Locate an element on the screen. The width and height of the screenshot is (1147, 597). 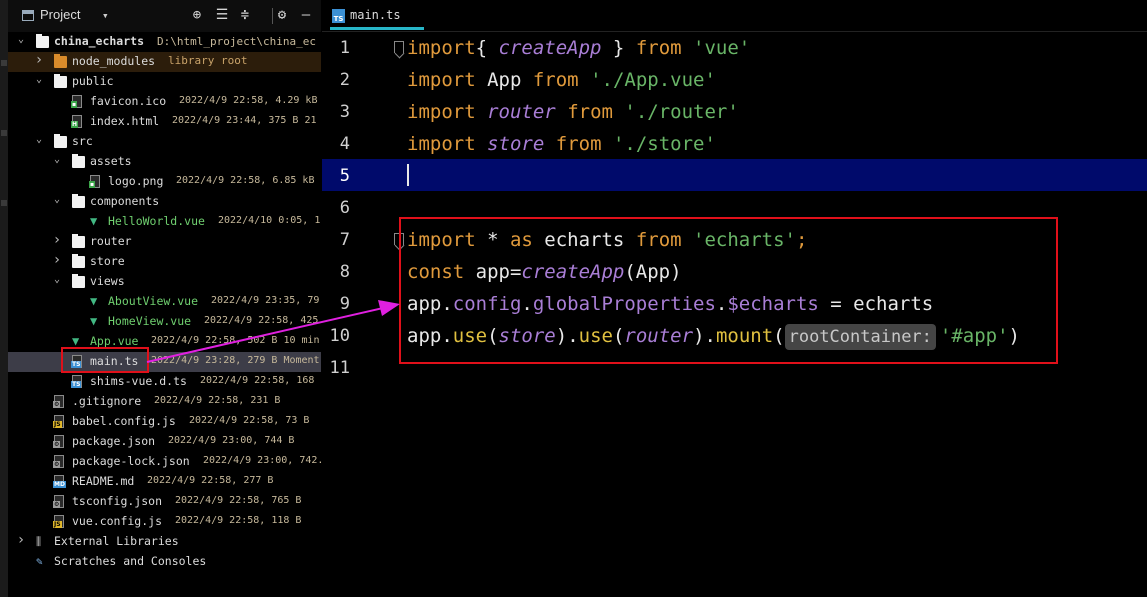
code-token: createApp is located at coordinates (550, 48).